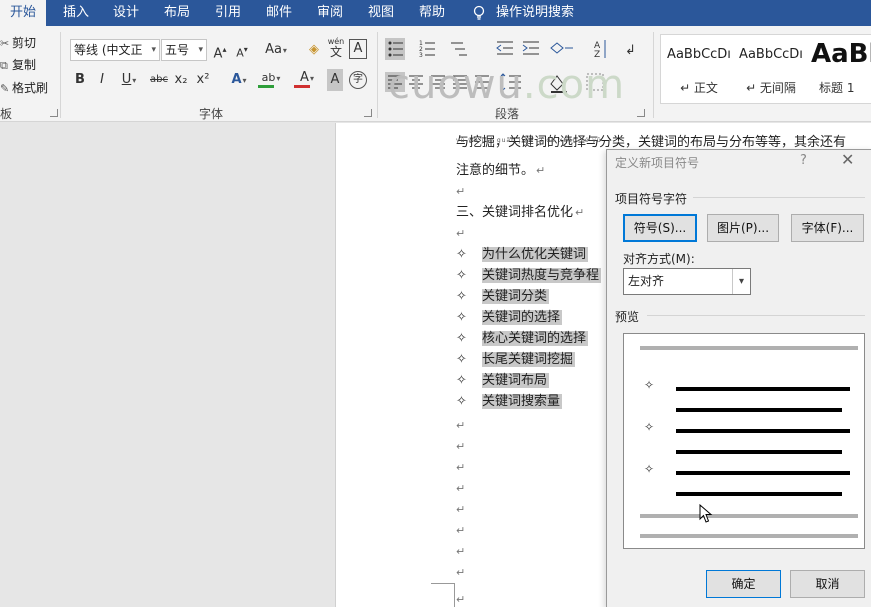 The width and height of the screenshot is (871, 607). I want to click on styles-gallery: AaBbCcDı ↵ 正文 AaBbCcDı ↵ 无间隔 AaBl 标题 1, so click(765, 69).